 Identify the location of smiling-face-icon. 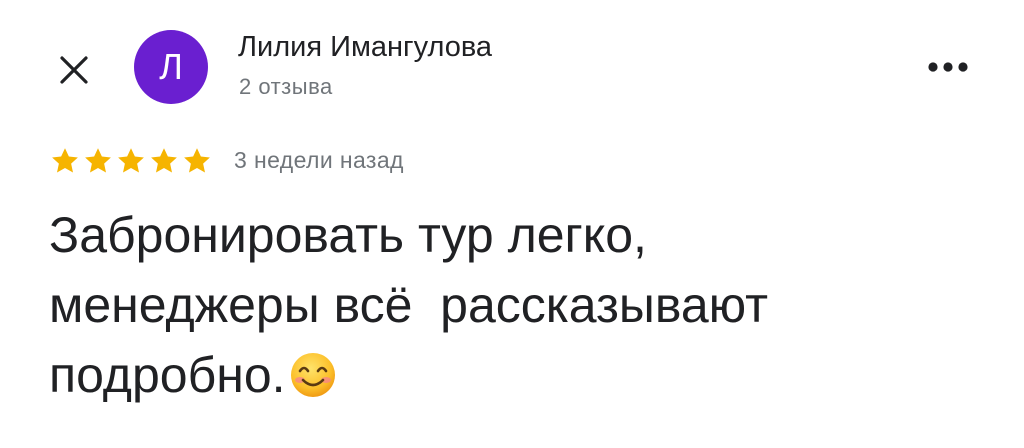
(313, 383).